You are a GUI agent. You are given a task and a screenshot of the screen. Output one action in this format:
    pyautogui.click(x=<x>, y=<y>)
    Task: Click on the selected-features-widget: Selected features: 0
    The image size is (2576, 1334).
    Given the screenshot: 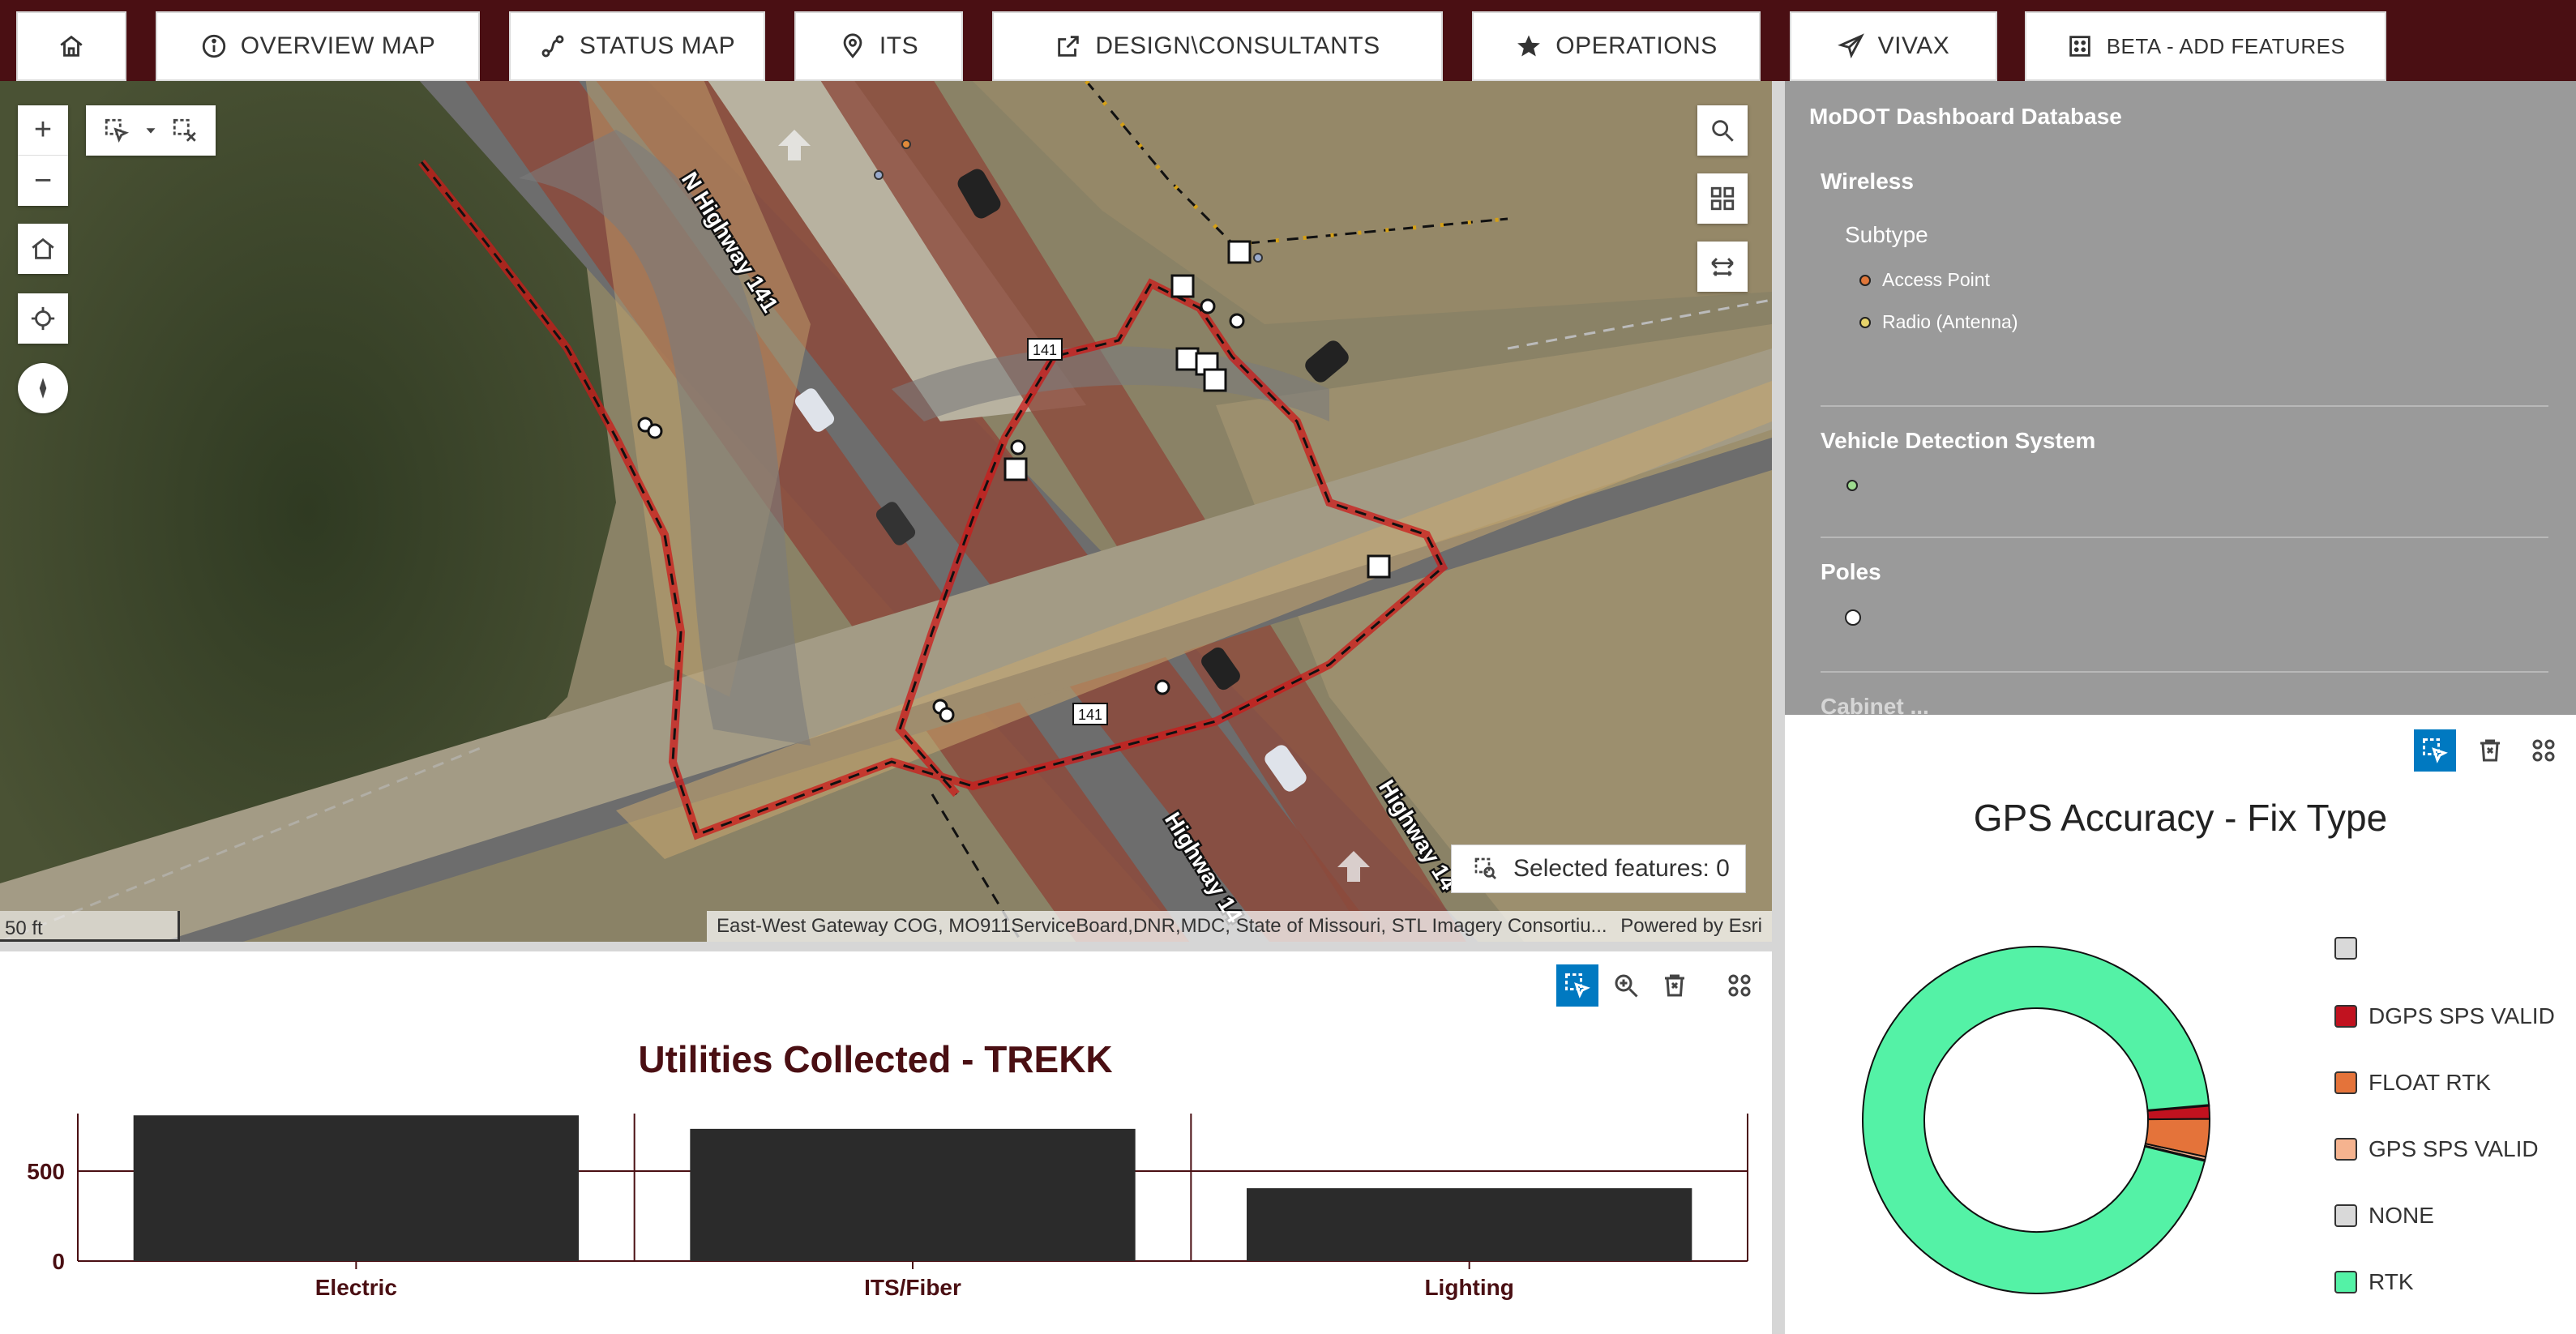 What is the action you would take?
    pyautogui.click(x=1598, y=868)
    